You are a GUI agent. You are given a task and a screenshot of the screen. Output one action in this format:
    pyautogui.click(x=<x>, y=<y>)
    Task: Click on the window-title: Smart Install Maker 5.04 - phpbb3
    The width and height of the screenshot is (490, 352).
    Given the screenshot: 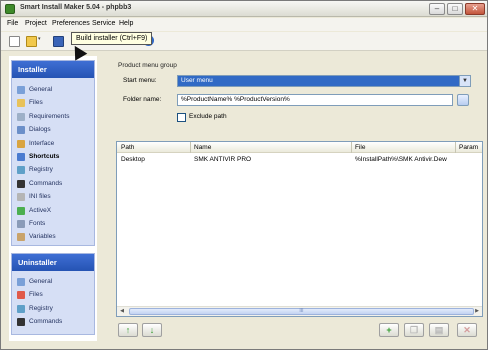 What is the action you would take?
    pyautogui.click(x=76, y=7)
    